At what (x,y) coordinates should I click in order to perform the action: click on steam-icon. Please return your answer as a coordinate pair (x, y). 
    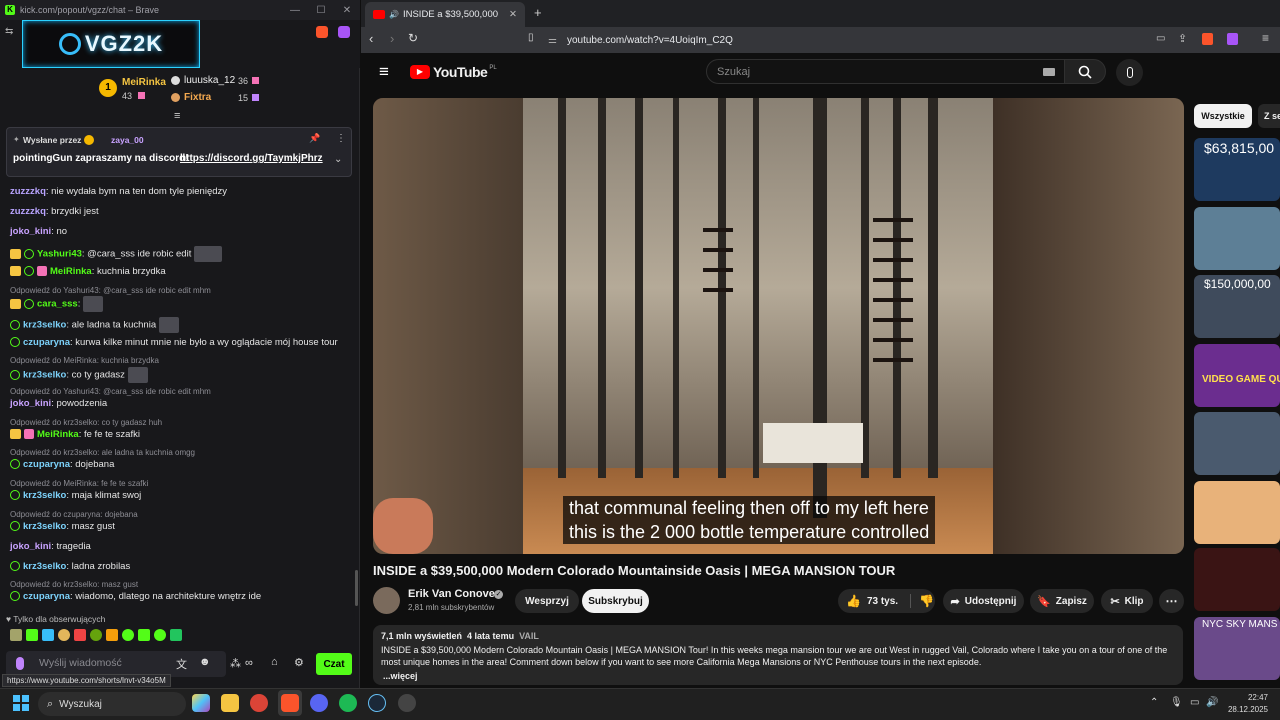
    Looking at the image, I should click on (377, 703).